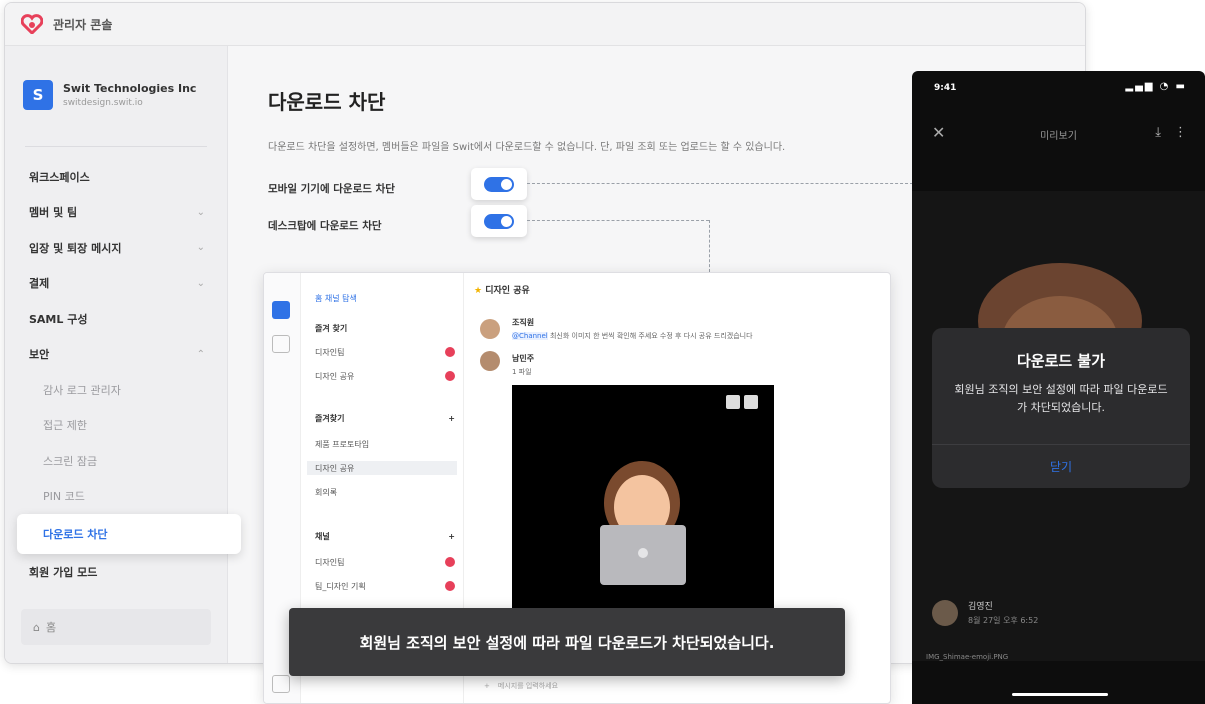 The height and width of the screenshot is (704, 1205). Describe the element at coordinates (523, 322) in the screenshot. I see `message-author: 조직원` at that location.